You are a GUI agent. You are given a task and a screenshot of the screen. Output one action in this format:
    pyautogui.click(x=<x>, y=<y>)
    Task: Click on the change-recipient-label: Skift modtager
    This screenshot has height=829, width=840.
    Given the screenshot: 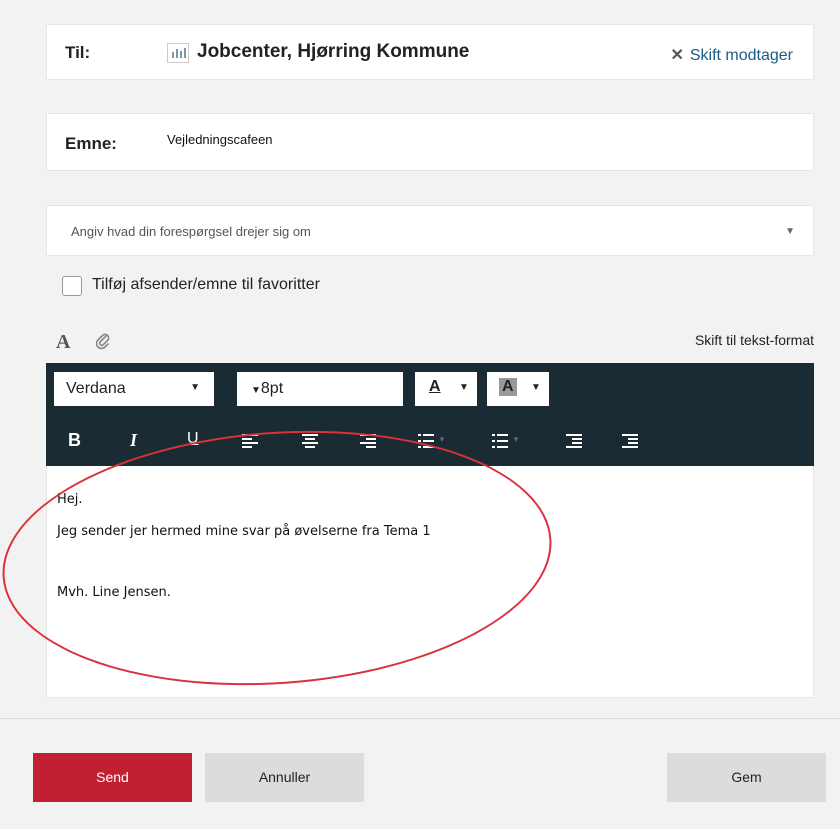 What is the action you would take?
    pyautogui.click(x=741, y=55)
    